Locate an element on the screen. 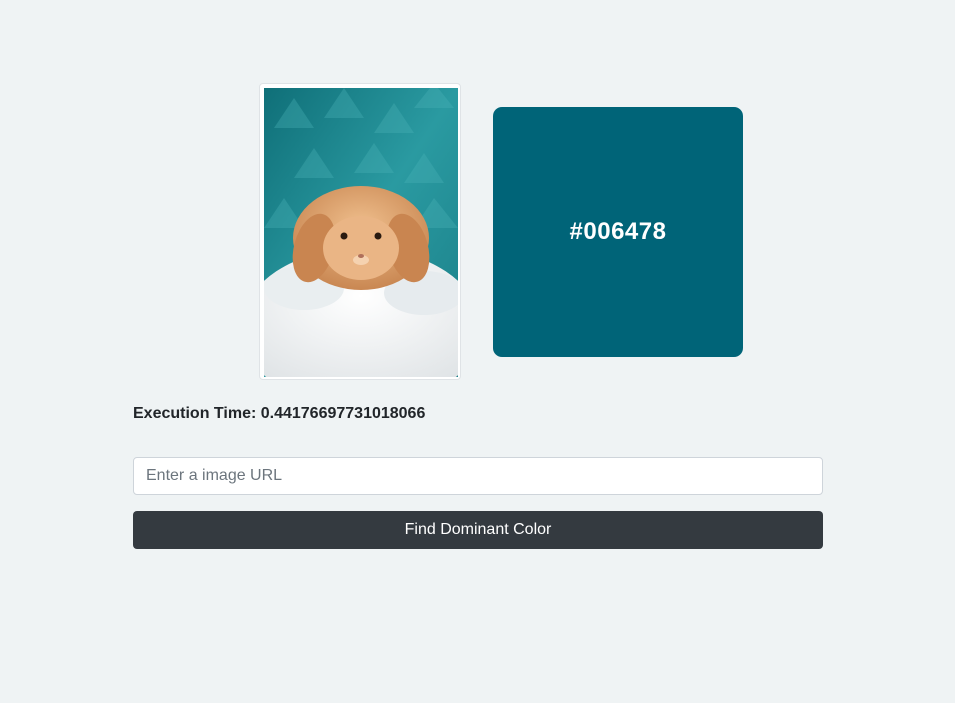 This screenshot has width=955, height=703. dominant-color-hex: #006478 is located at coordinates (618, 231).